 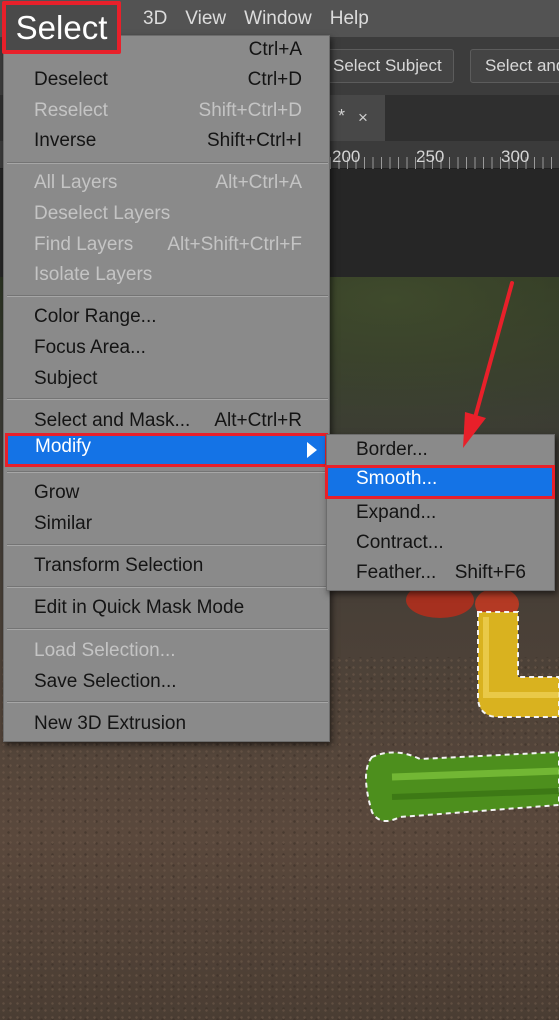 What do you see at coordinates (205, 18) in the screenshot?
I see `menu-view: View` at bounding box center [205, 18].